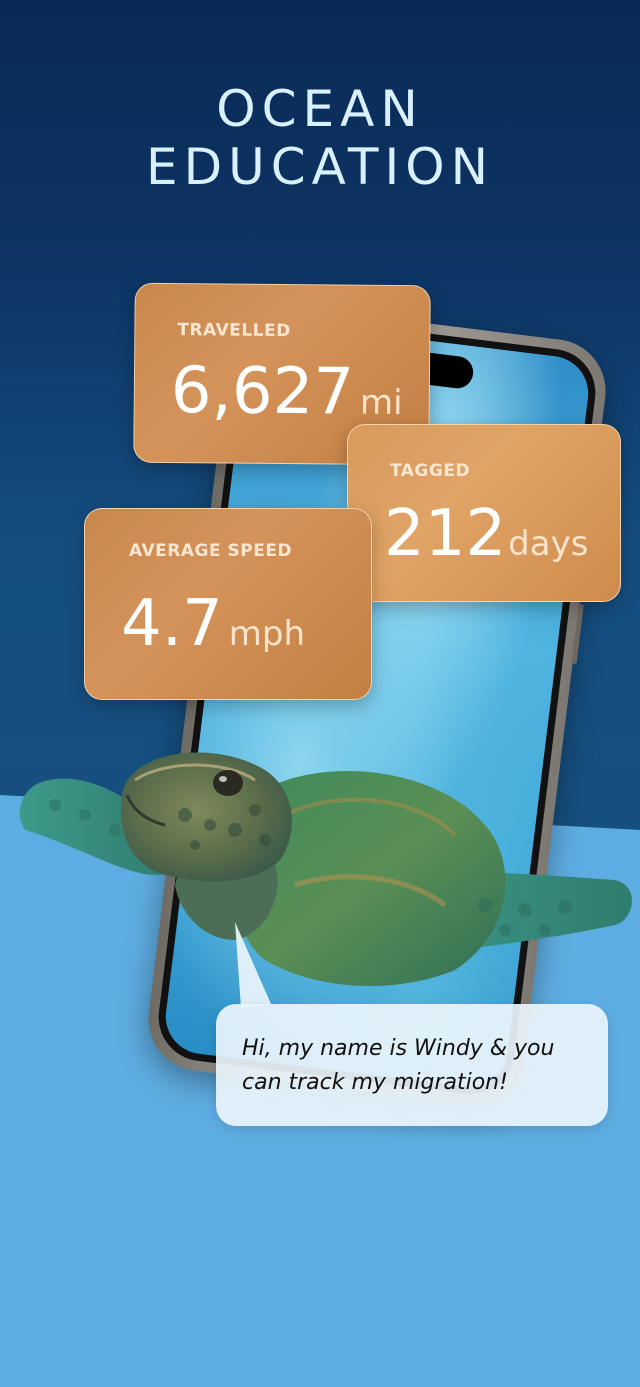 This screenshot has height=1387, width=640. What do you see at coordinates (172, 624) in the screenshot?
I see `average-speed-number: 4.7` at bounding box center [172, 624].